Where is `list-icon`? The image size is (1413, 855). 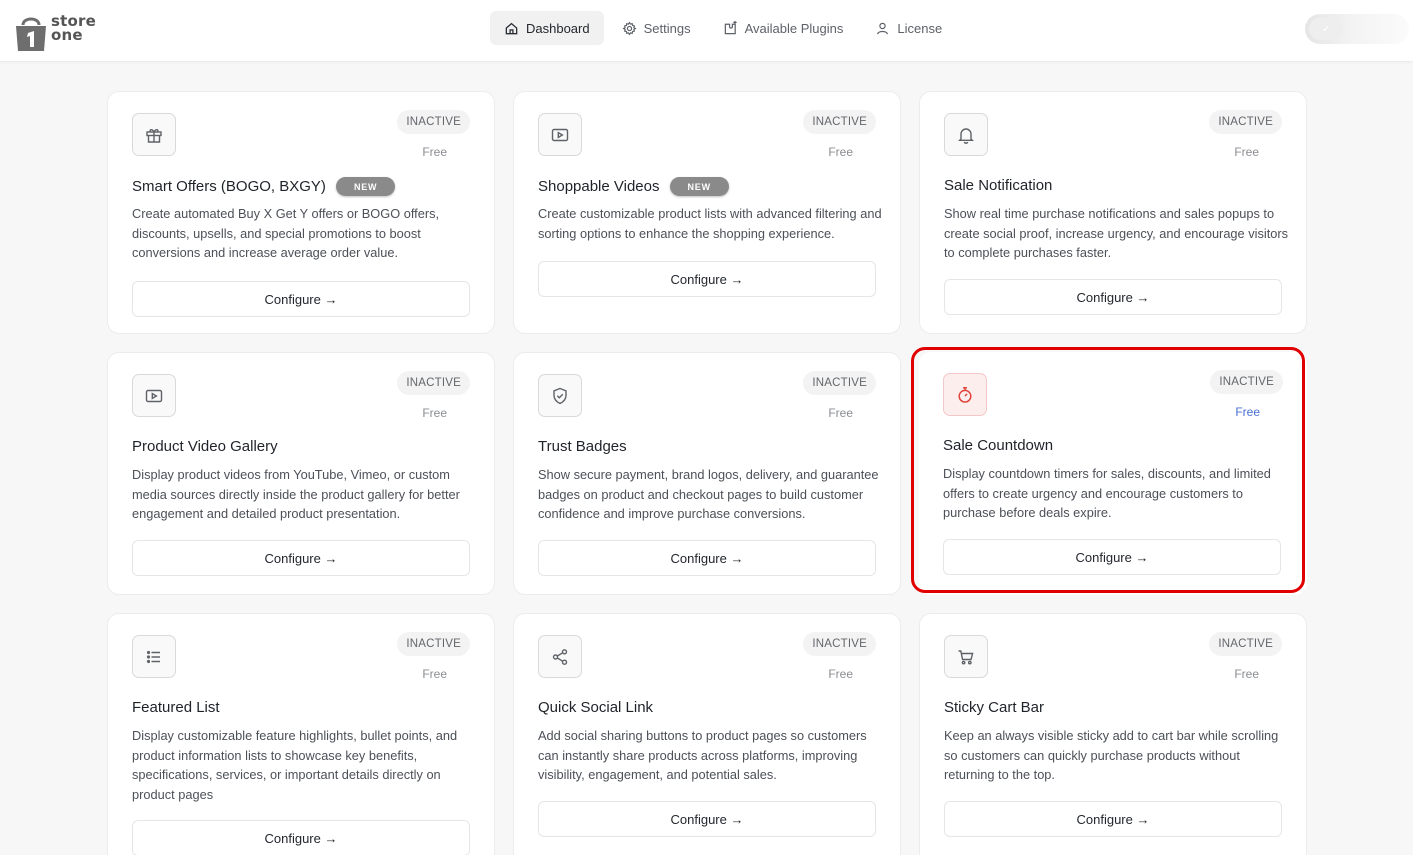
list-icon is located at coordinates (153, 656).